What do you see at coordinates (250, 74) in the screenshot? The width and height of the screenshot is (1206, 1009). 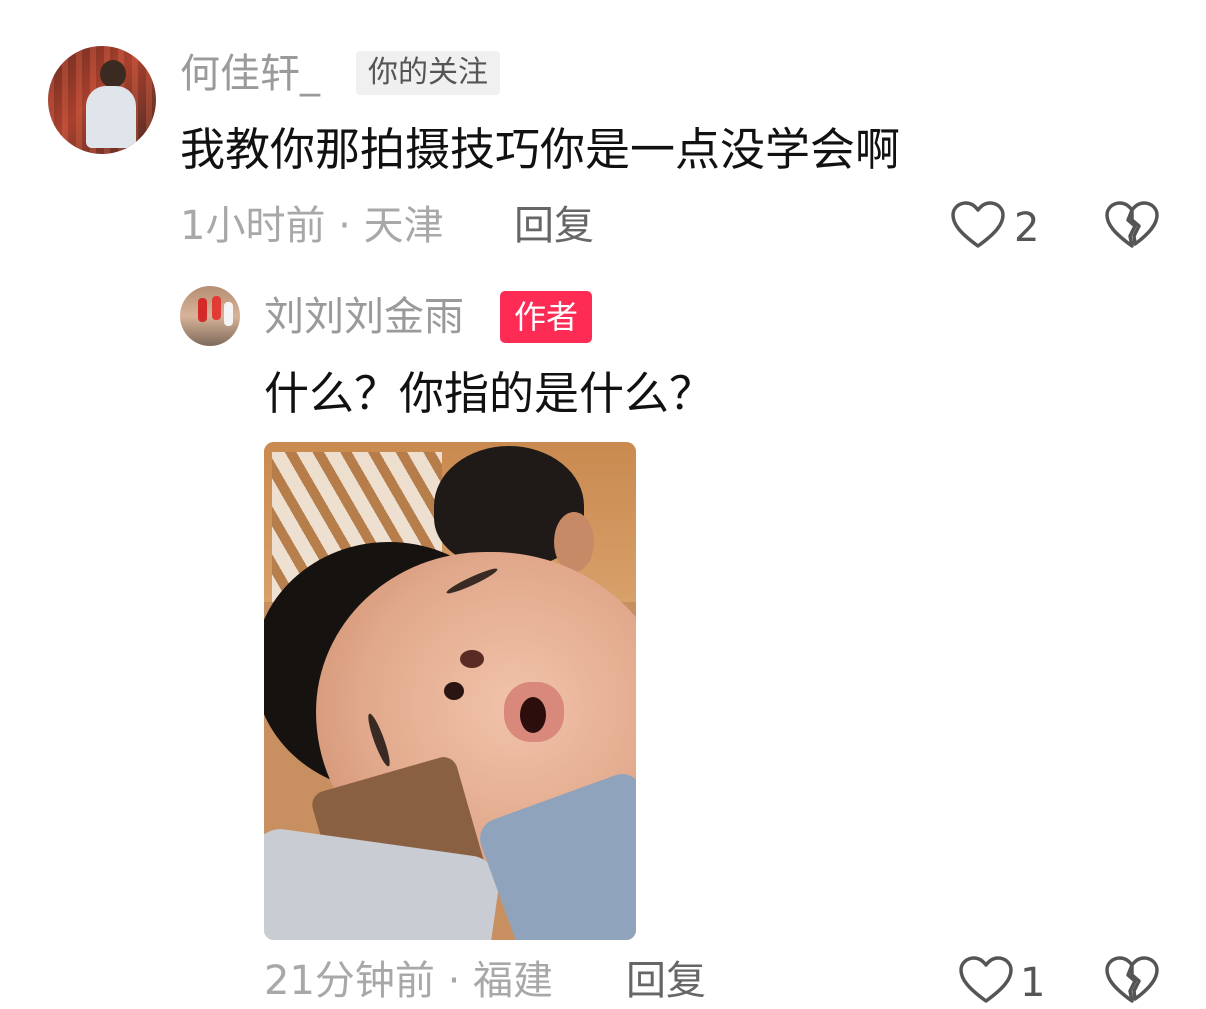 I see `comment-username: 何佳轩_` at bounding box center [250, 74].